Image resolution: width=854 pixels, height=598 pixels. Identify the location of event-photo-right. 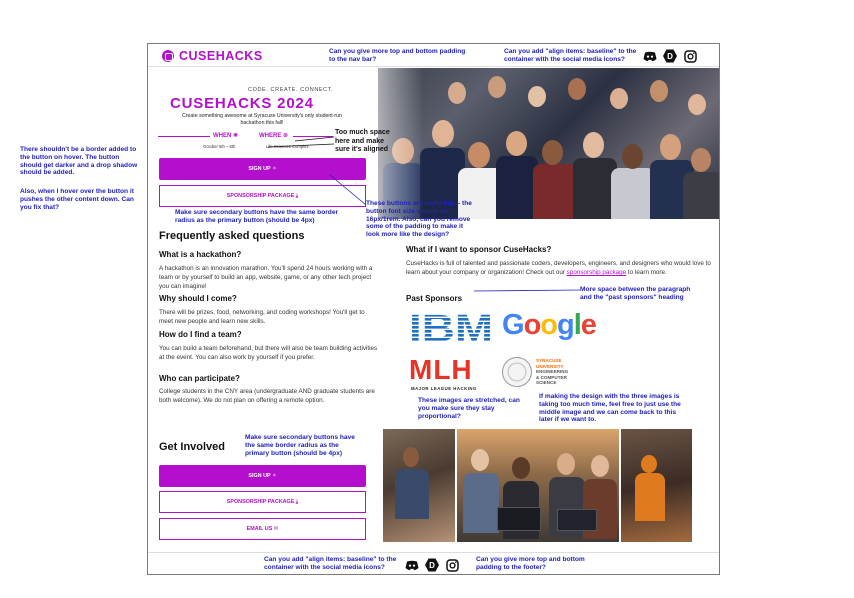
(656, 485).